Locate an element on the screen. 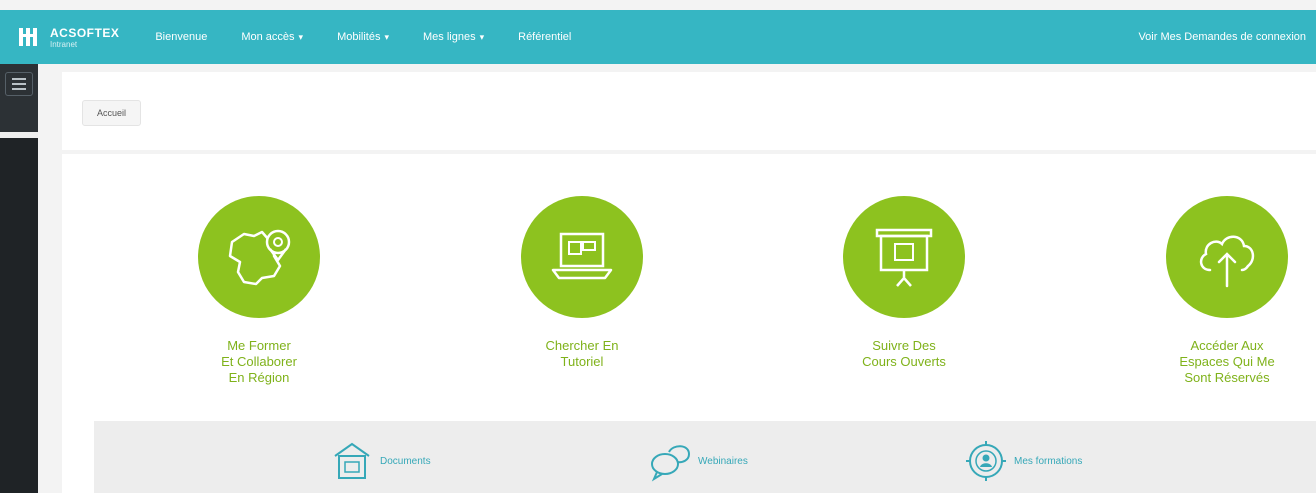 Image resolution: width=1316 pixels, height=493 pixels. nav-item-label: Mobilités is located at coordinates (359, 37).